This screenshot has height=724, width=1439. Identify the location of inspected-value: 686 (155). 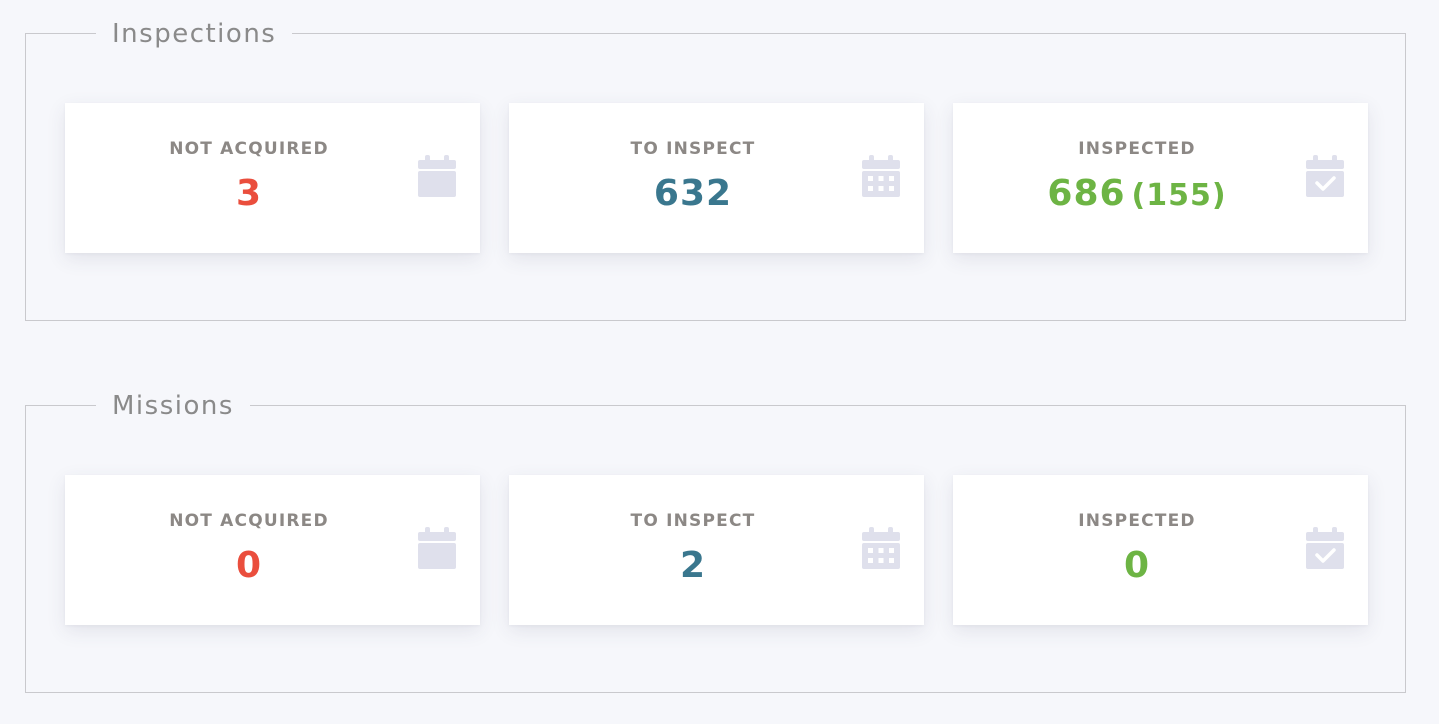
(1137, 193).